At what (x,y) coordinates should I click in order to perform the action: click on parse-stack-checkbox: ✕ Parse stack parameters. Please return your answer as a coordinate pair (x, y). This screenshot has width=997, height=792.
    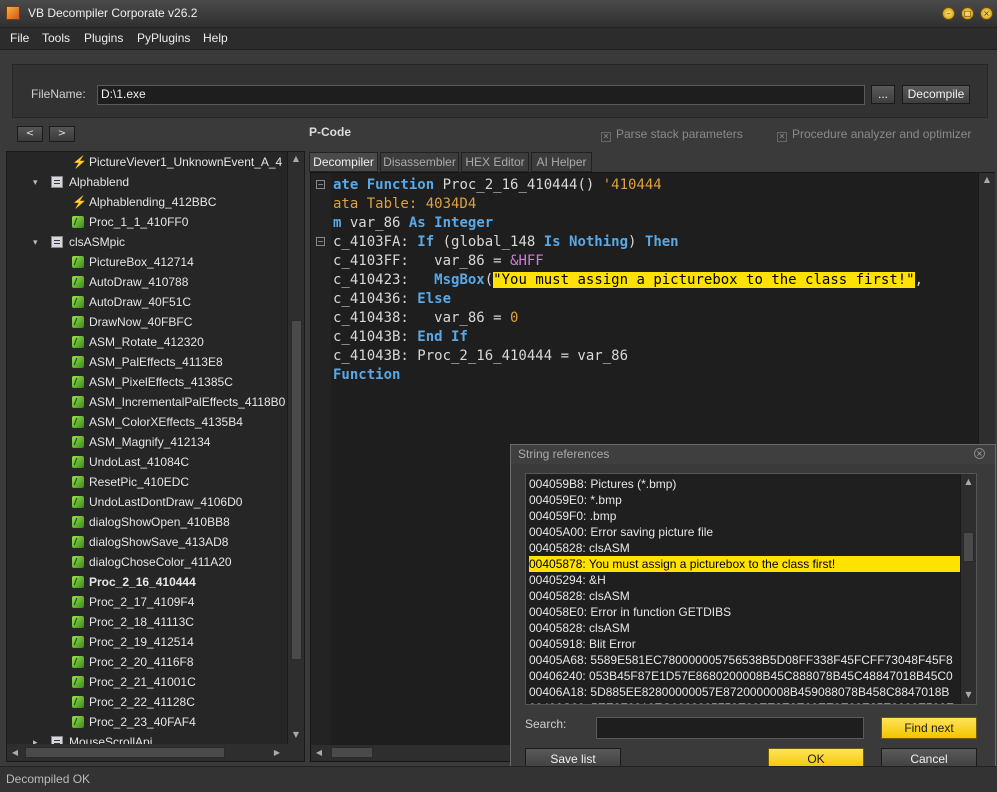
    Looking at the image, I should click on (672, 134).